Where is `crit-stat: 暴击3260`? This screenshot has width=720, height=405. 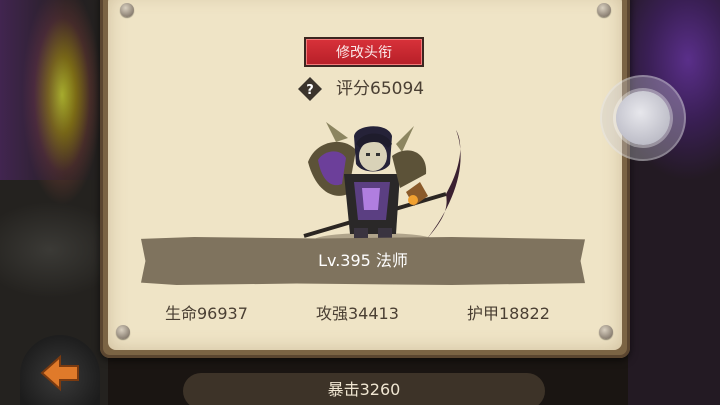 crit-stat: 暴击3260 is located at coordinates (364, 389).